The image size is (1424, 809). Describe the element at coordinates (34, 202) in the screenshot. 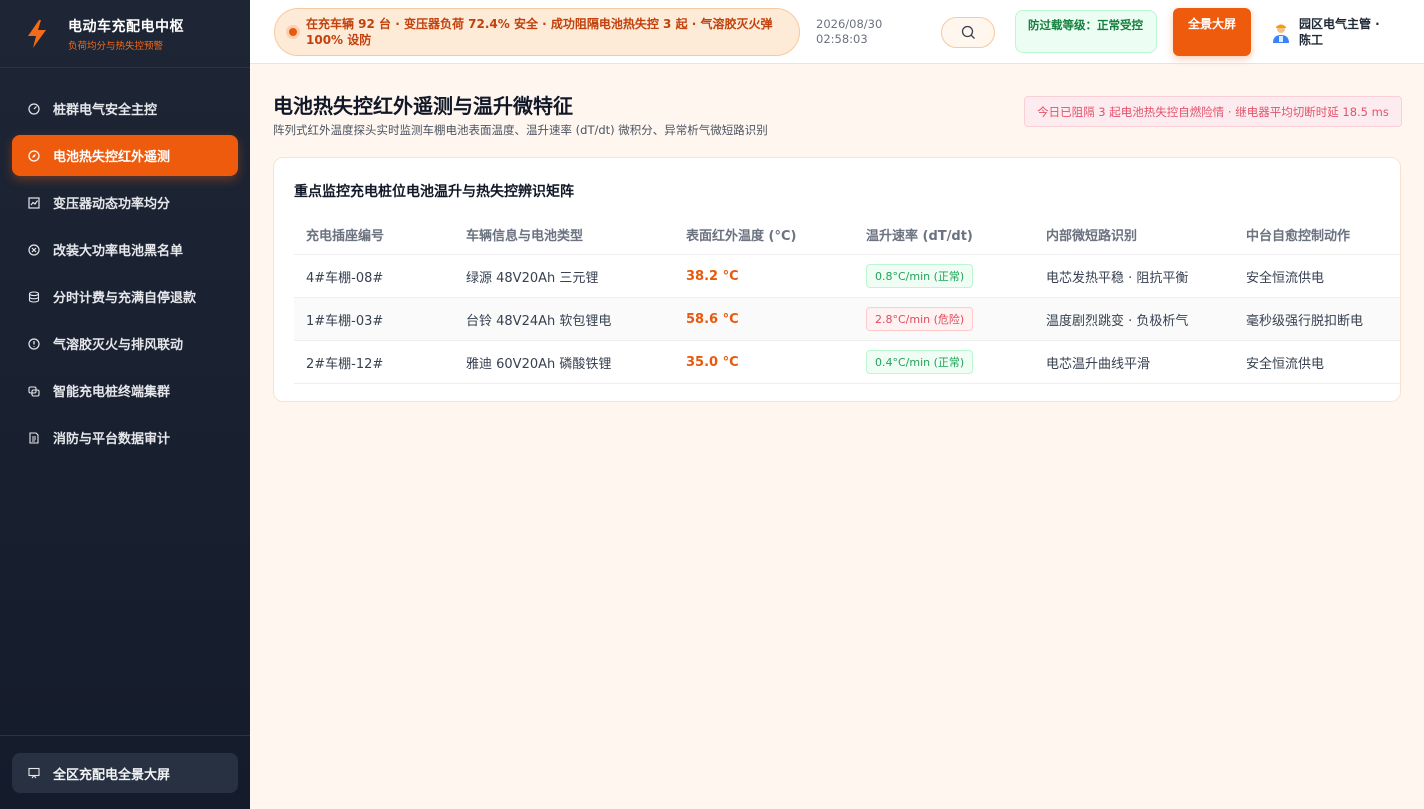

I see `chart-icon` at that location.